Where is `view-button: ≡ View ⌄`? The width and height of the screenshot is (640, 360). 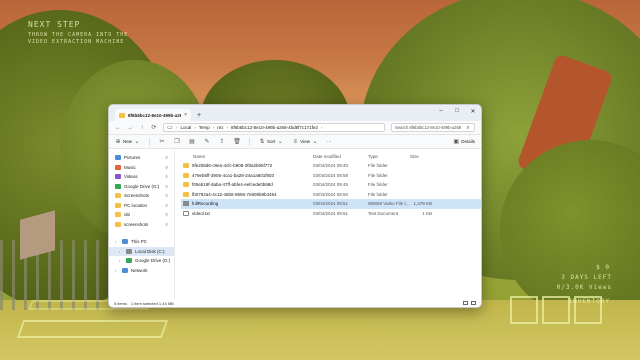
view-button: ≡ View ⌄ is located at coordinates (305, 142).